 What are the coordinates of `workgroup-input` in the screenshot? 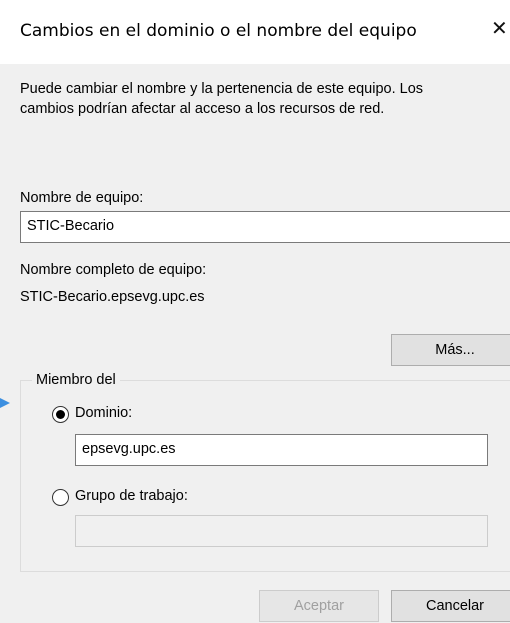 It's located at (281, 531).